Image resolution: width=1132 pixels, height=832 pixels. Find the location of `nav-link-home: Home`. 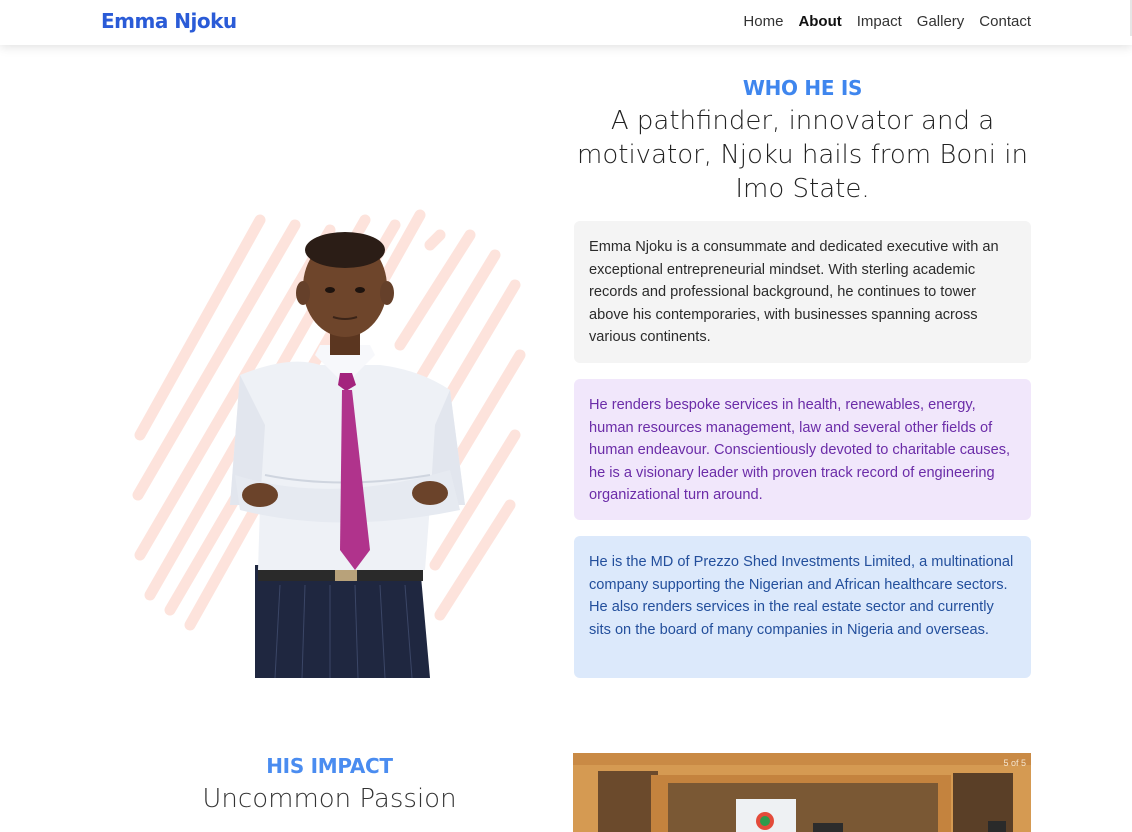

nav-link-home: Home is located at coordinates (763, 21).